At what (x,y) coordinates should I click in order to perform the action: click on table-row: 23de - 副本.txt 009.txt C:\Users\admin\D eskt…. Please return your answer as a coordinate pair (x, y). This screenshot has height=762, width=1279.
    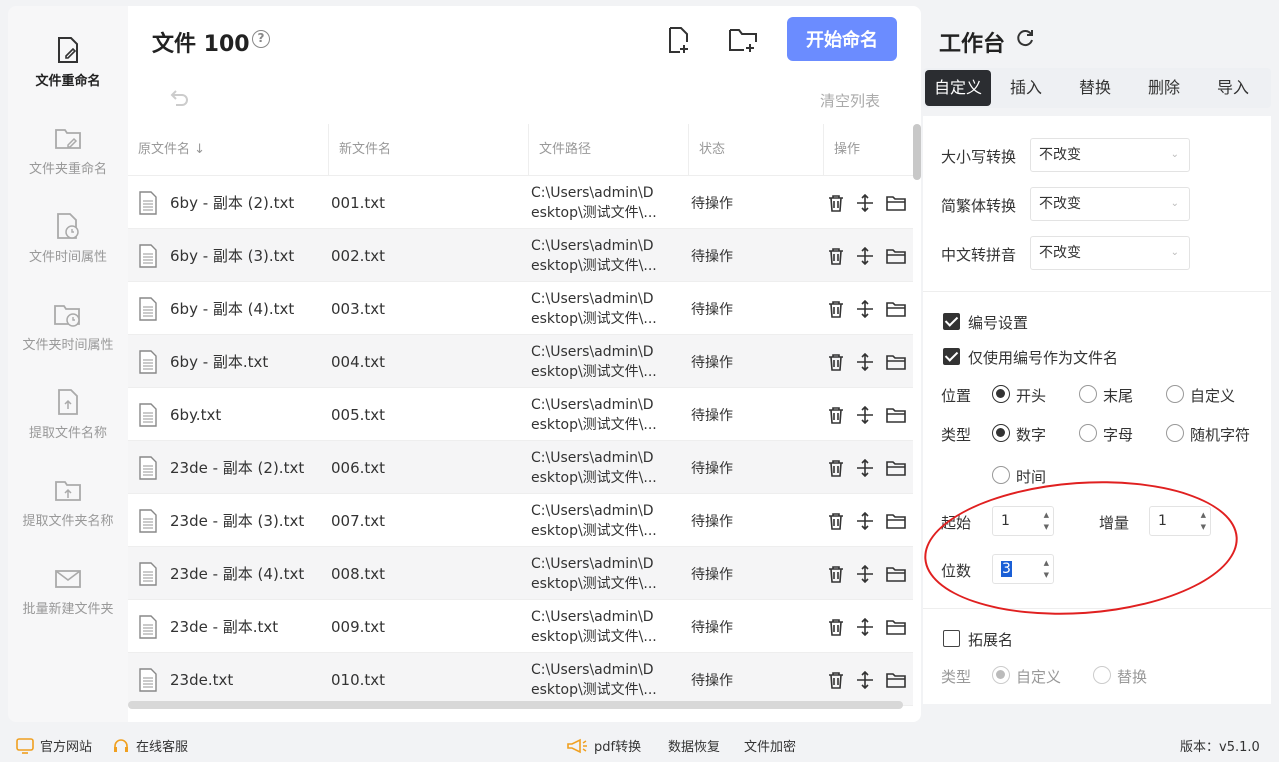
    Looking at the image, I should click on (520, 626).